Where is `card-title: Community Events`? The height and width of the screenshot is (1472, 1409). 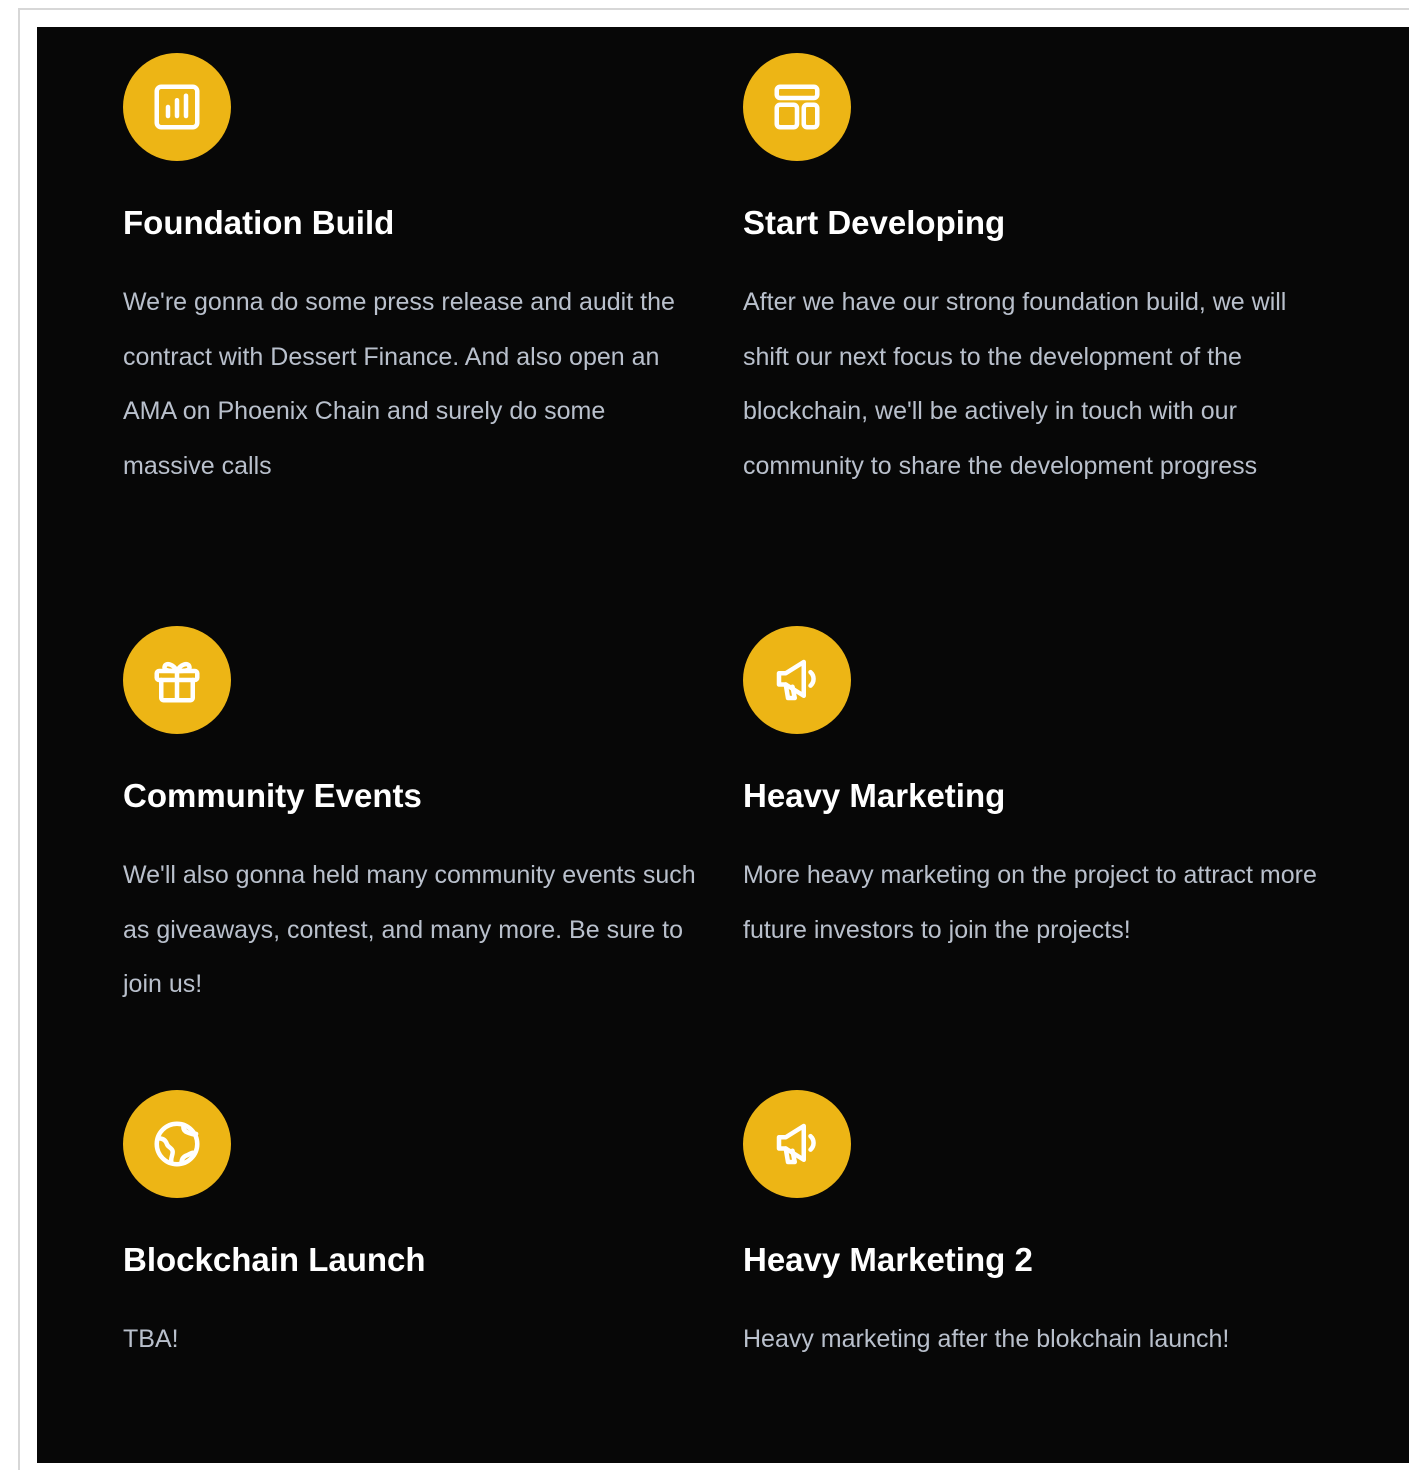 card-title: Community Events is located at coordinates (272, 795).